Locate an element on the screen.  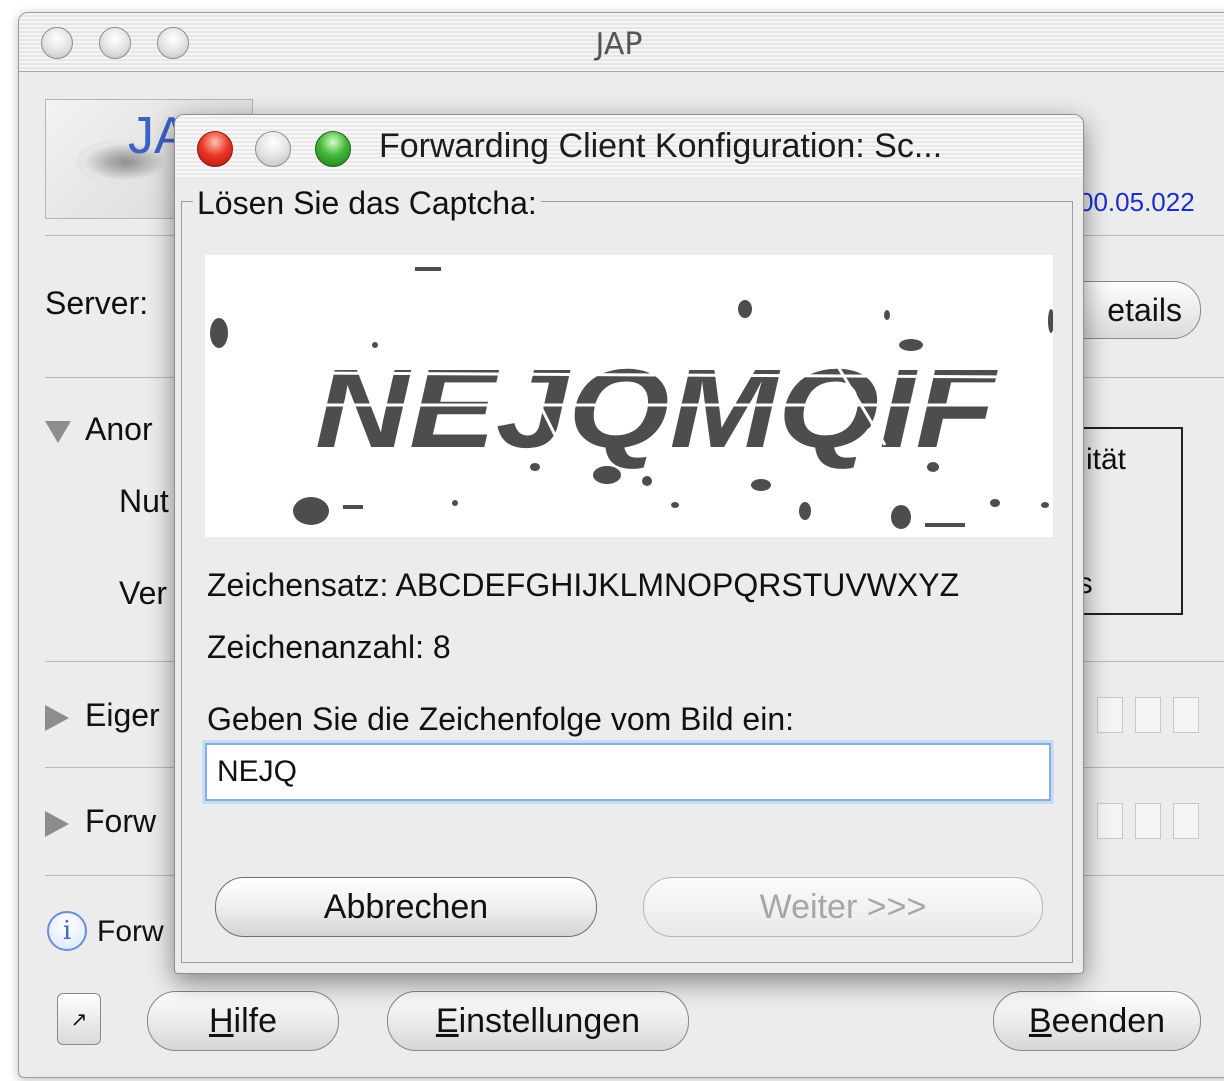
own-section-label: Eiger is located at coordinates (122, 715).